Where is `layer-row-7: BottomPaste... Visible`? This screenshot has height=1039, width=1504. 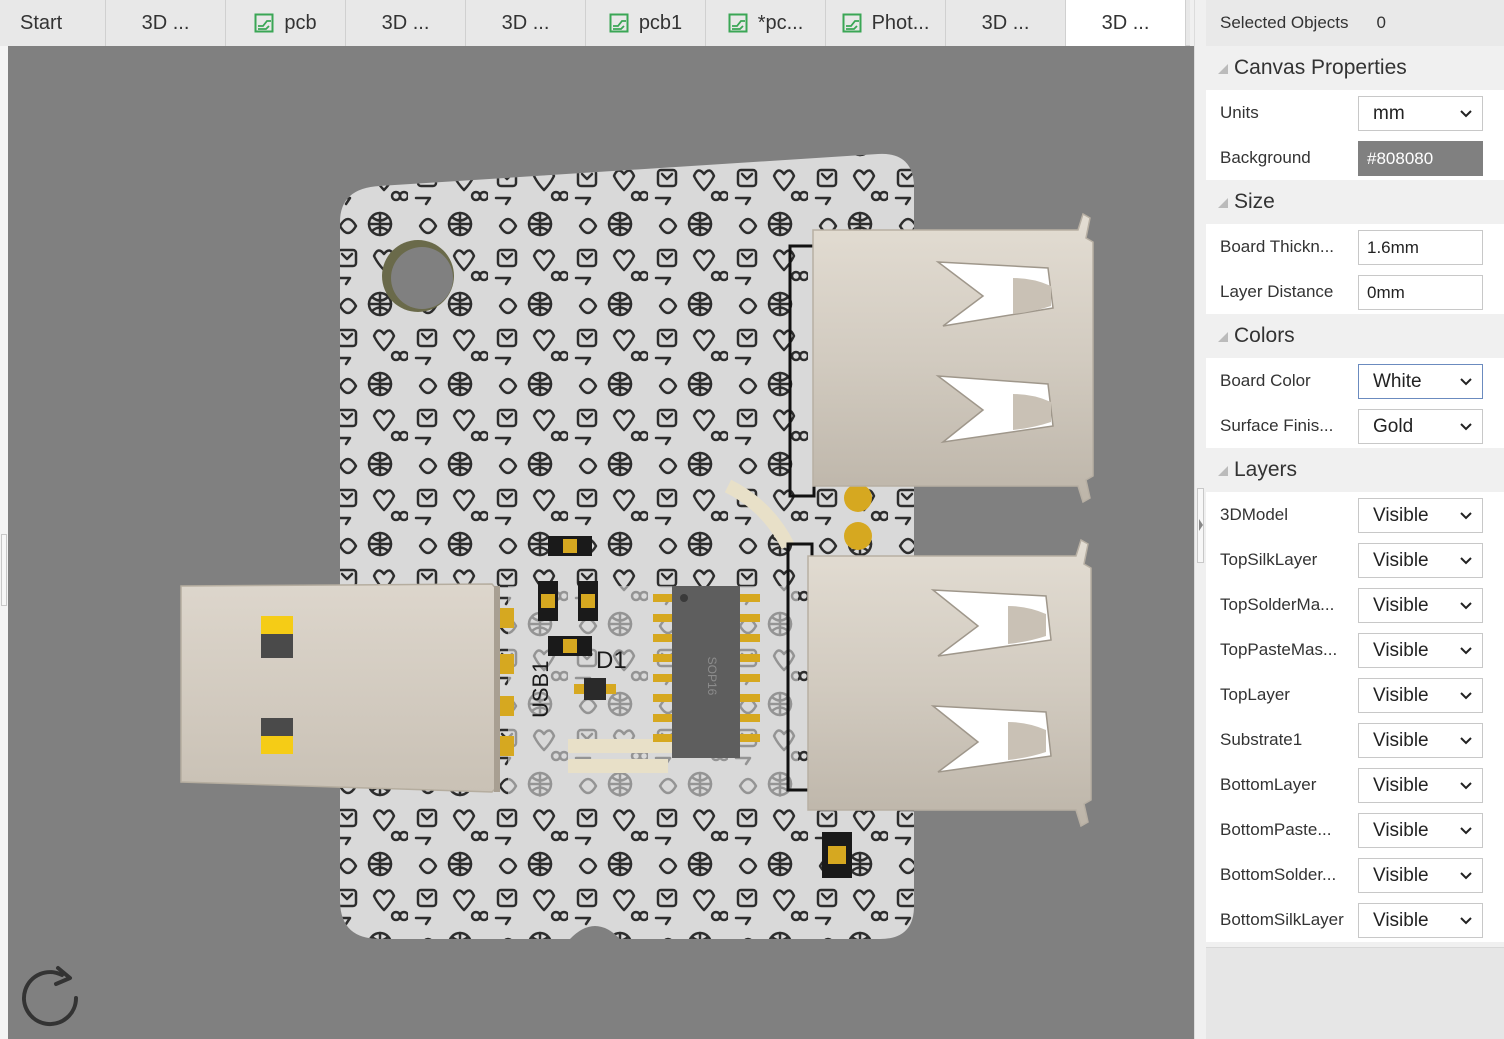 layer-row-7: BottomPaste... Visible is located at coordinates (1355, 829).